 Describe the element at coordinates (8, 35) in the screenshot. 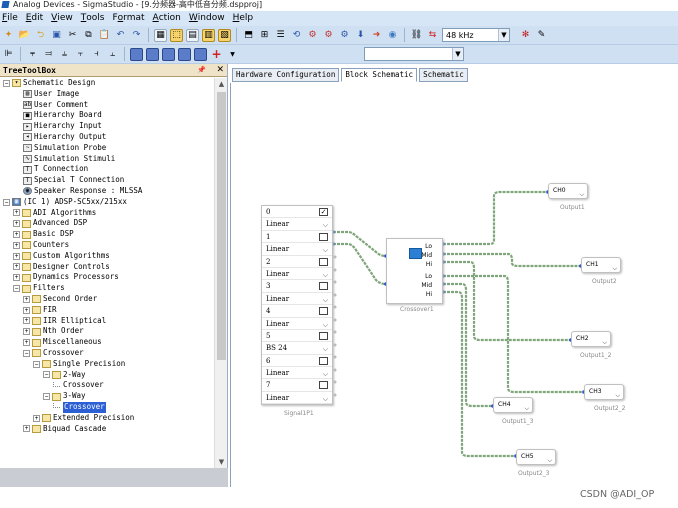

I see `new-file-icon: ✦` at that location.